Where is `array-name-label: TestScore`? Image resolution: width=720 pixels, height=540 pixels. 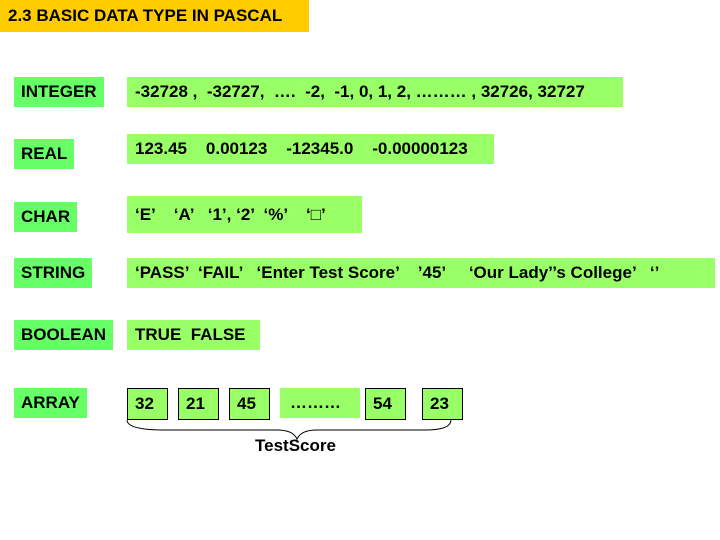 array-name-label: TestScore is located at coordinates (295, 445).